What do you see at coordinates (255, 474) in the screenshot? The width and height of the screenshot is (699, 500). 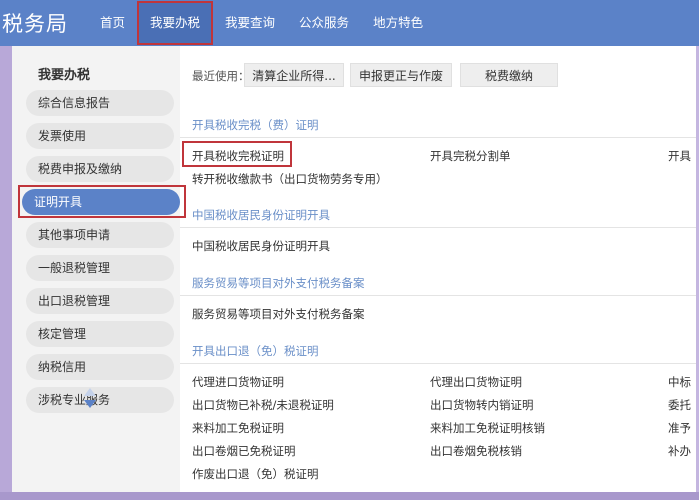 I see `link-void-export-certificate: 作废出口退（免）税证明` at bounding box center [255, 474].